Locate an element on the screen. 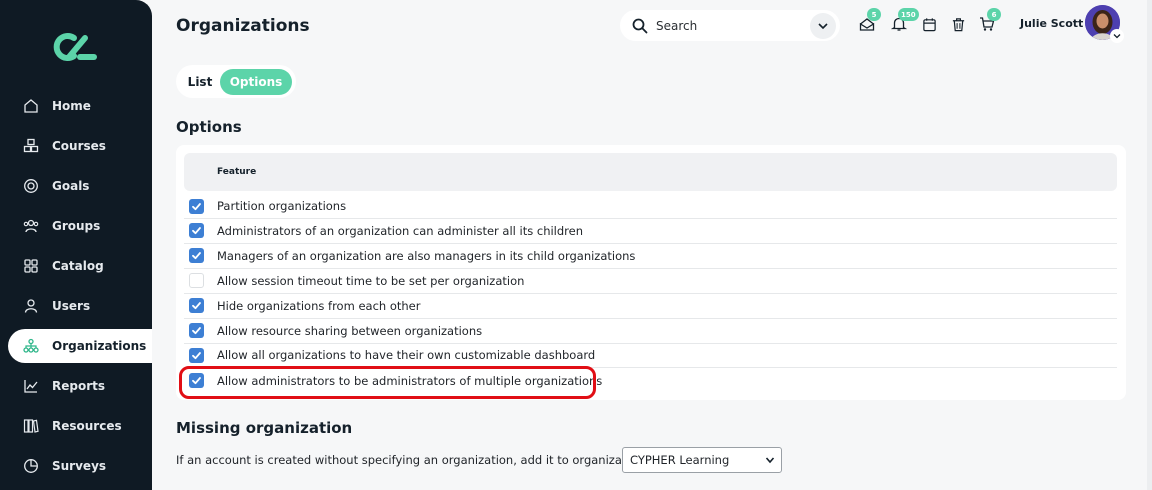 The image size is (1152, 490). table-header: Feature is located at coordinates (650, 172).